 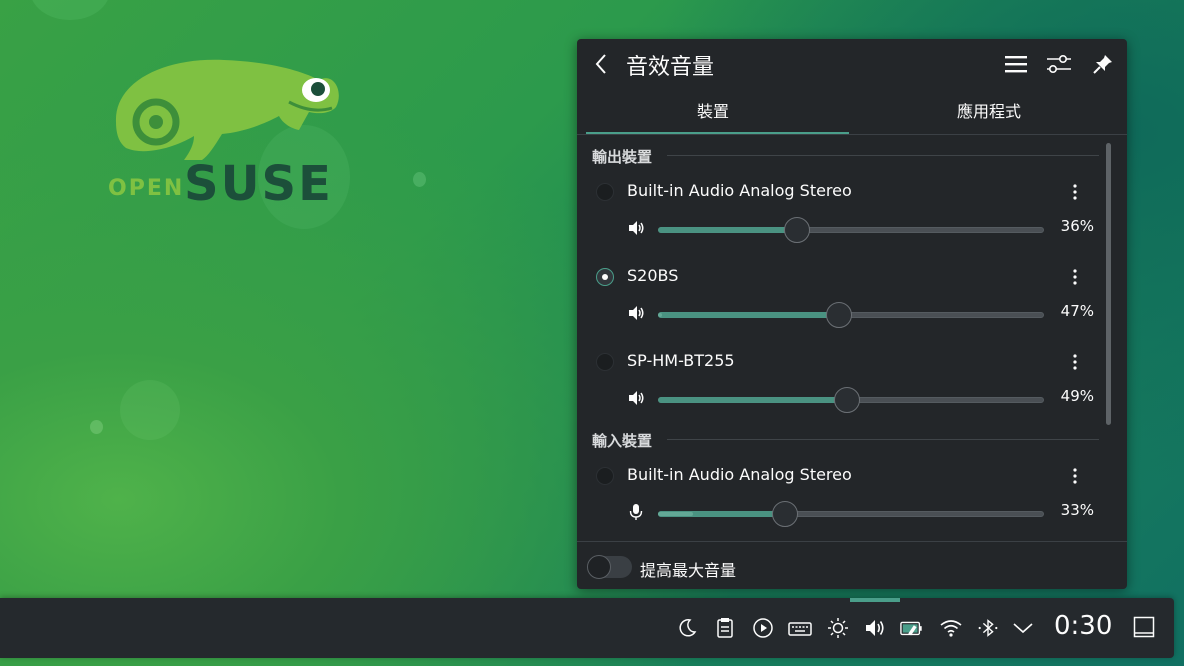 I want to click on chevron-left-icon, so click(x=600, y=64).